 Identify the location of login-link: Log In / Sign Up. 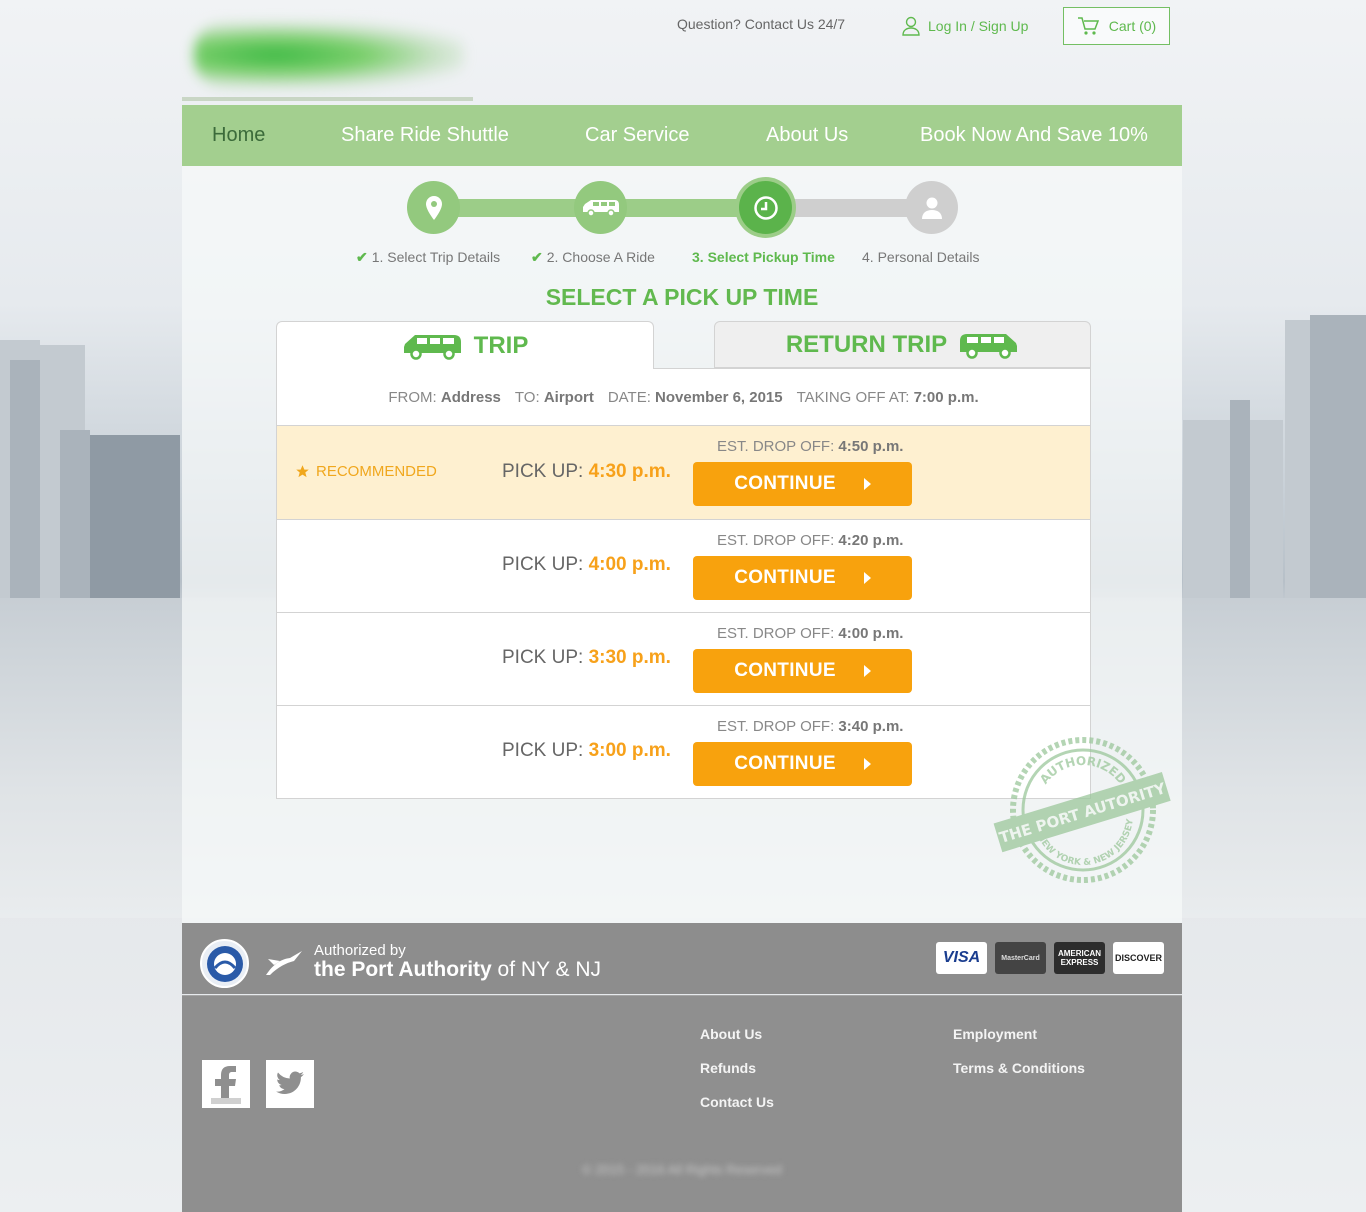
(965, 26).